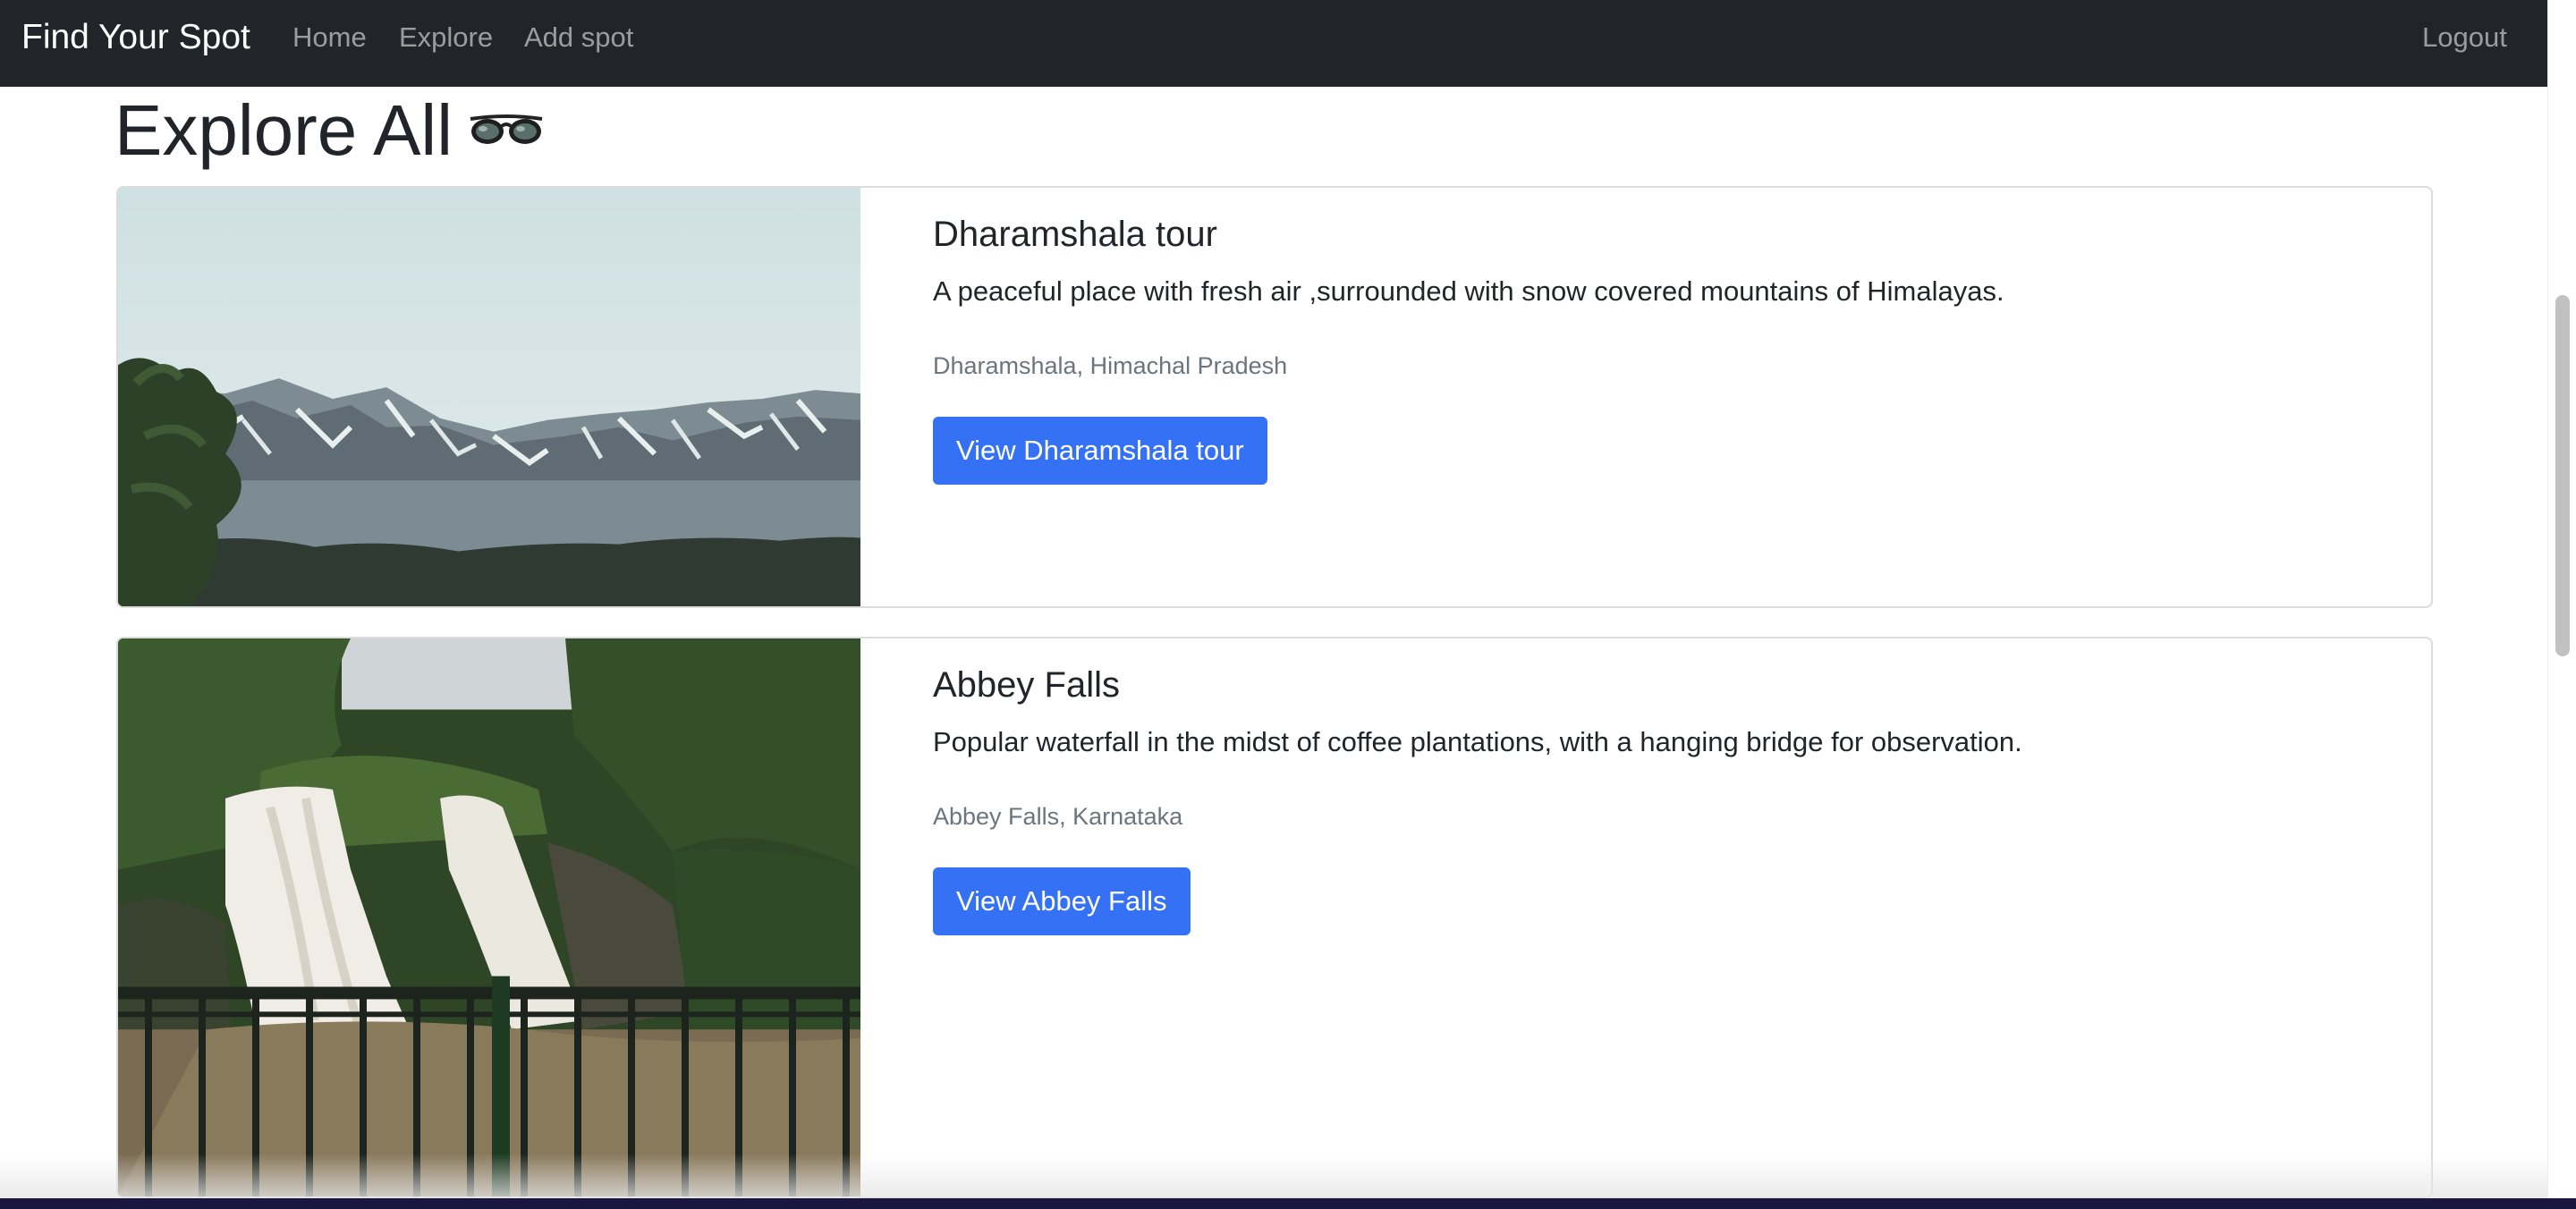 The height and width of the screenshot is (1209, 2576). Describe the element at coordinates (2562, 475) in the screenshot. I see `scrollbar-thumb` at that location.